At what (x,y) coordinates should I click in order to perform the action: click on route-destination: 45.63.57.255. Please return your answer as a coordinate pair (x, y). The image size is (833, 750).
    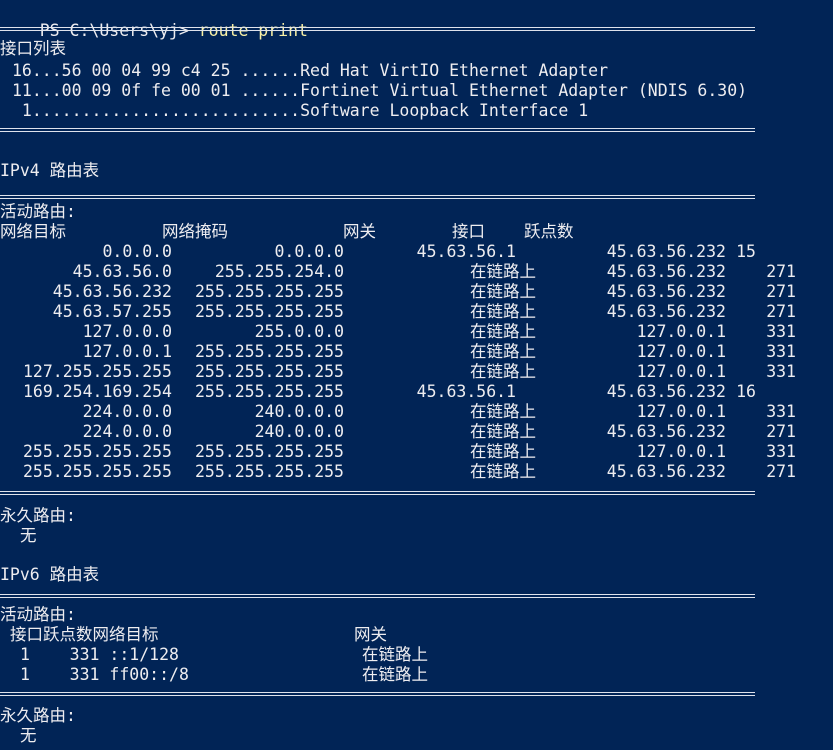
    Looking at the image, I should click on (112, 311).